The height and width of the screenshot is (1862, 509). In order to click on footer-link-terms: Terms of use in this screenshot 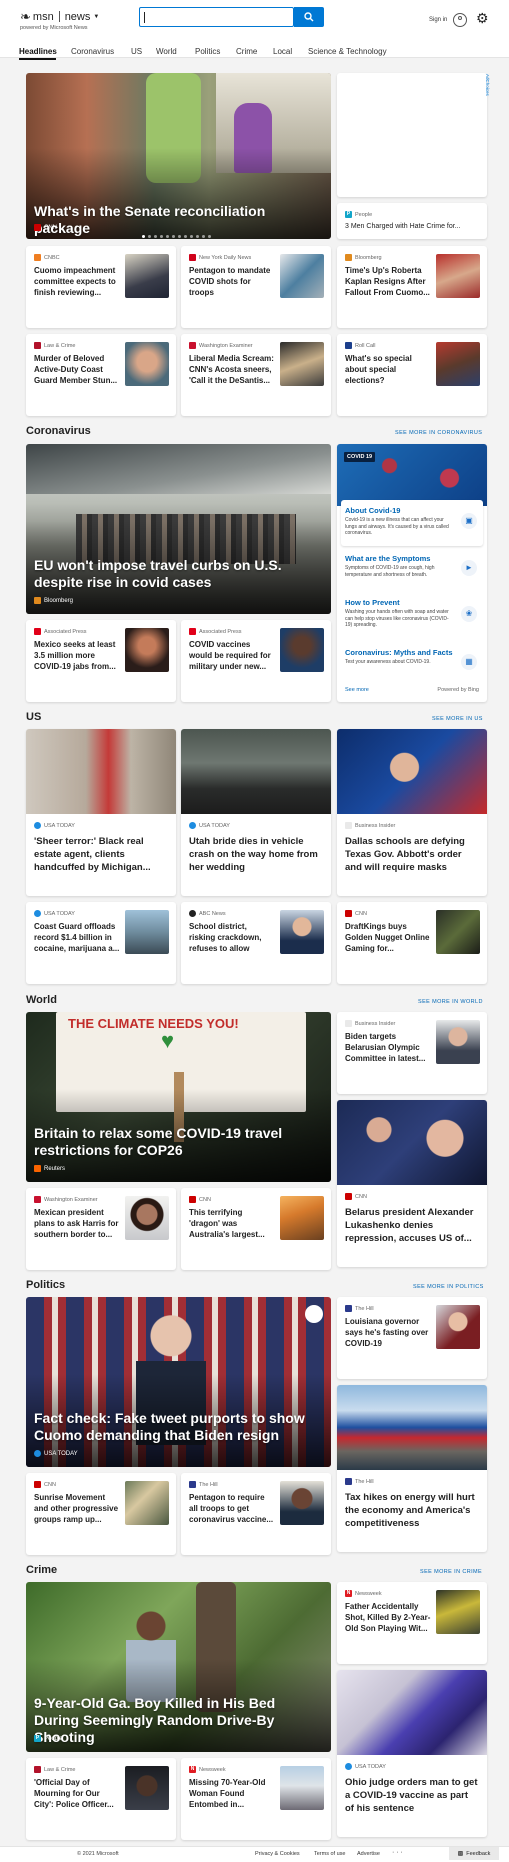, I will do `click(329, 1854)`.